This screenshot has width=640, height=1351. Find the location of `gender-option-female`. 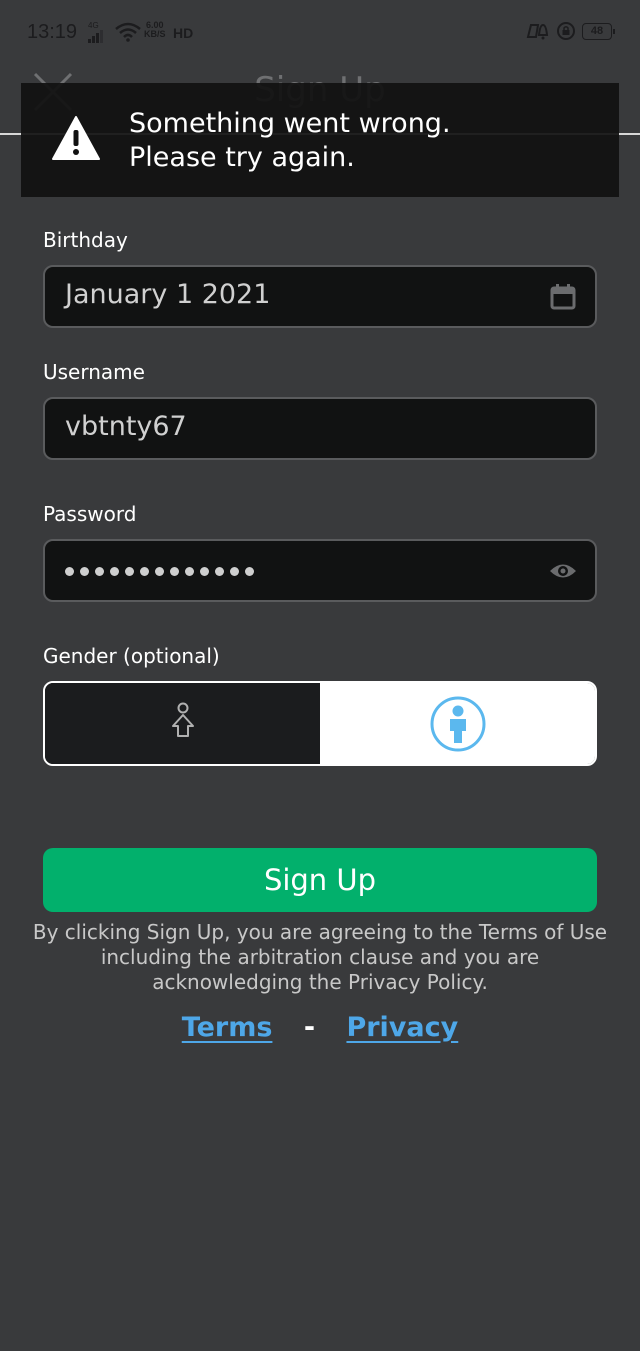

gender-option-female is located at coordinates (182, 723).